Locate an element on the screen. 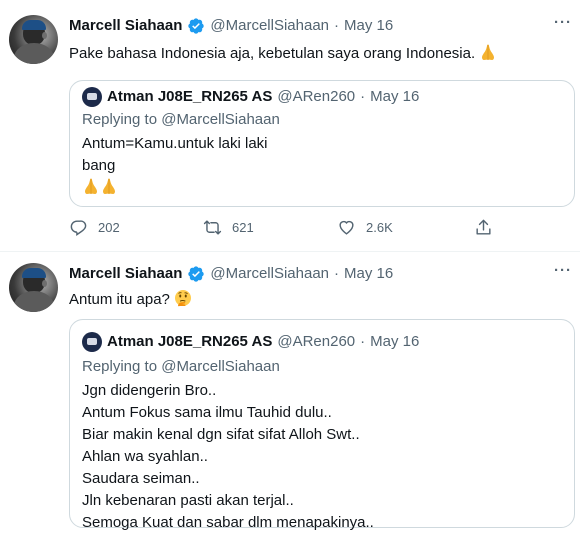 The image size is (580, 534). quote-line: Antum=Kamu.untuk laki laki is located at coordinates (175, 143).